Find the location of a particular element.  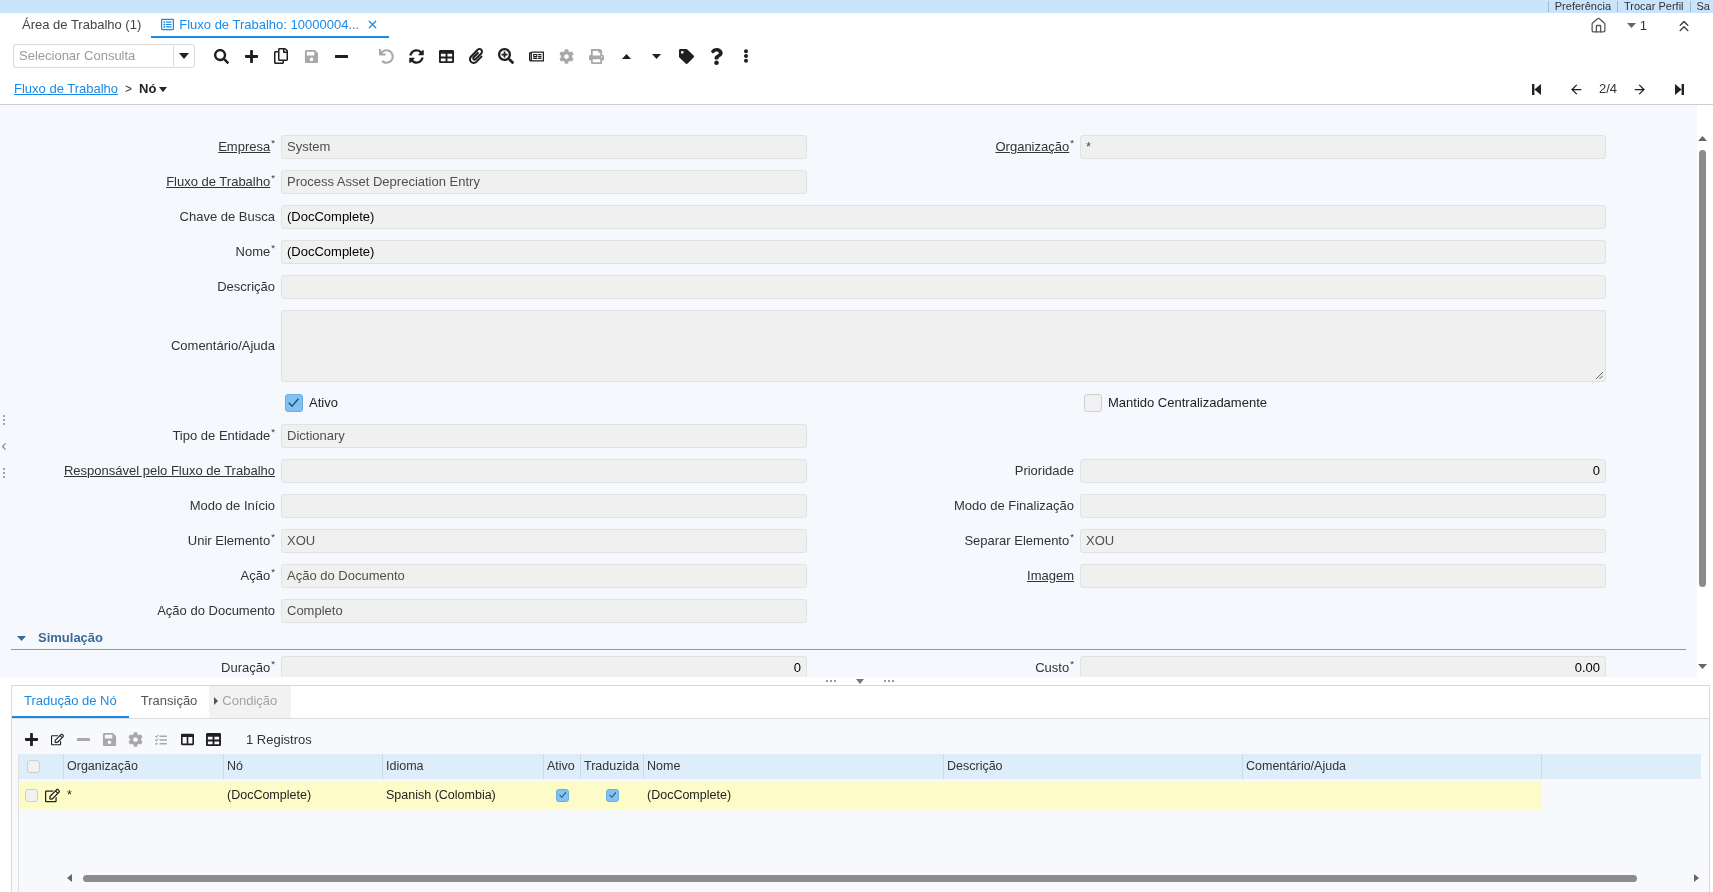

edit-row-button is located at coordinates (52, 795).